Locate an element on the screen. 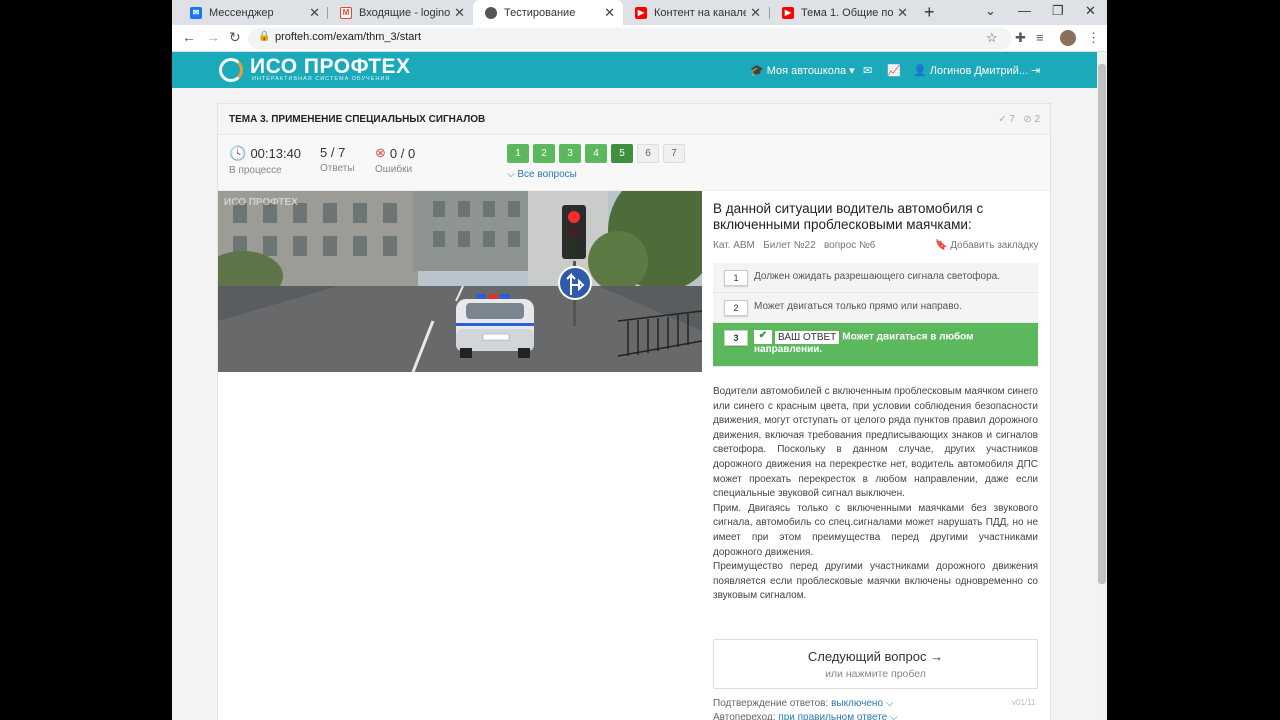  logo-subtitle: ИНТЕРАКТИВНАЯ СИСТЕМА ОБУЧЕНИЯ is located at coordinates (321, 79).